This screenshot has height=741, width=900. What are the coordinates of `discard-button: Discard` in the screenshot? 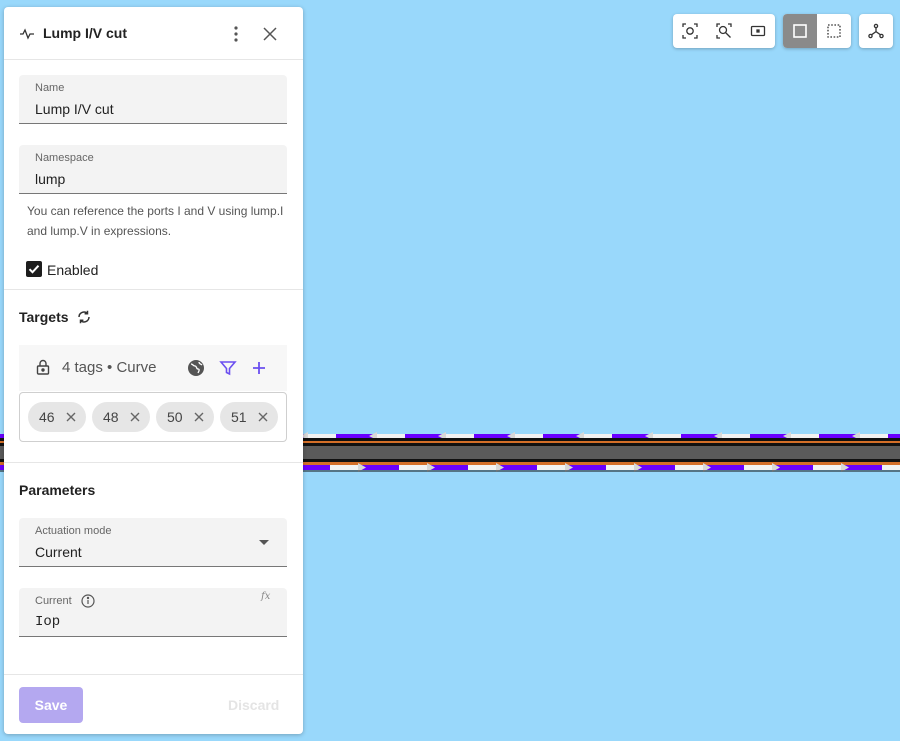 It's located at (253, 705).